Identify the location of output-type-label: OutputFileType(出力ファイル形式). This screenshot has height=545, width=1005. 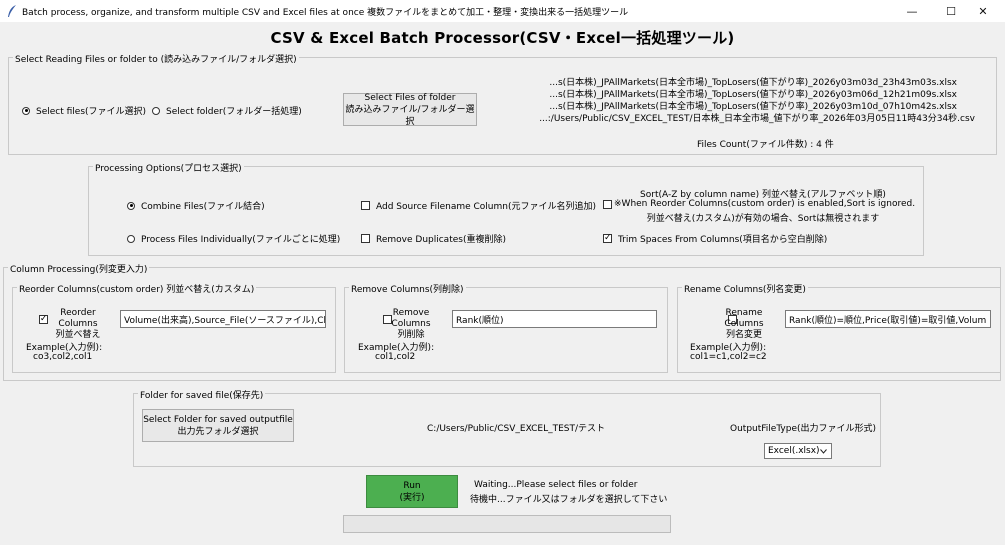
(803, 429).